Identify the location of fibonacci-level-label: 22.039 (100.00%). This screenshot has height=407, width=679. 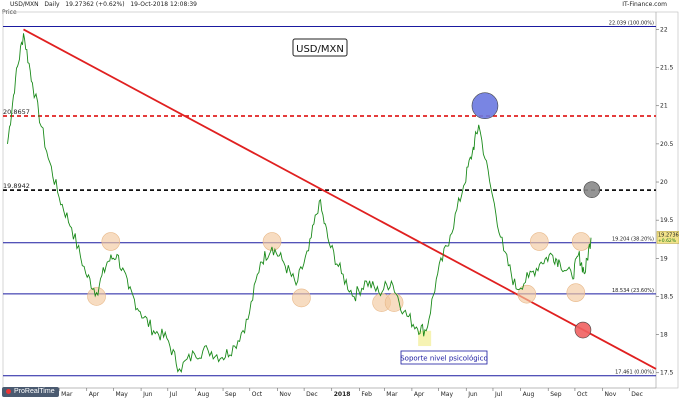
(631, 23).